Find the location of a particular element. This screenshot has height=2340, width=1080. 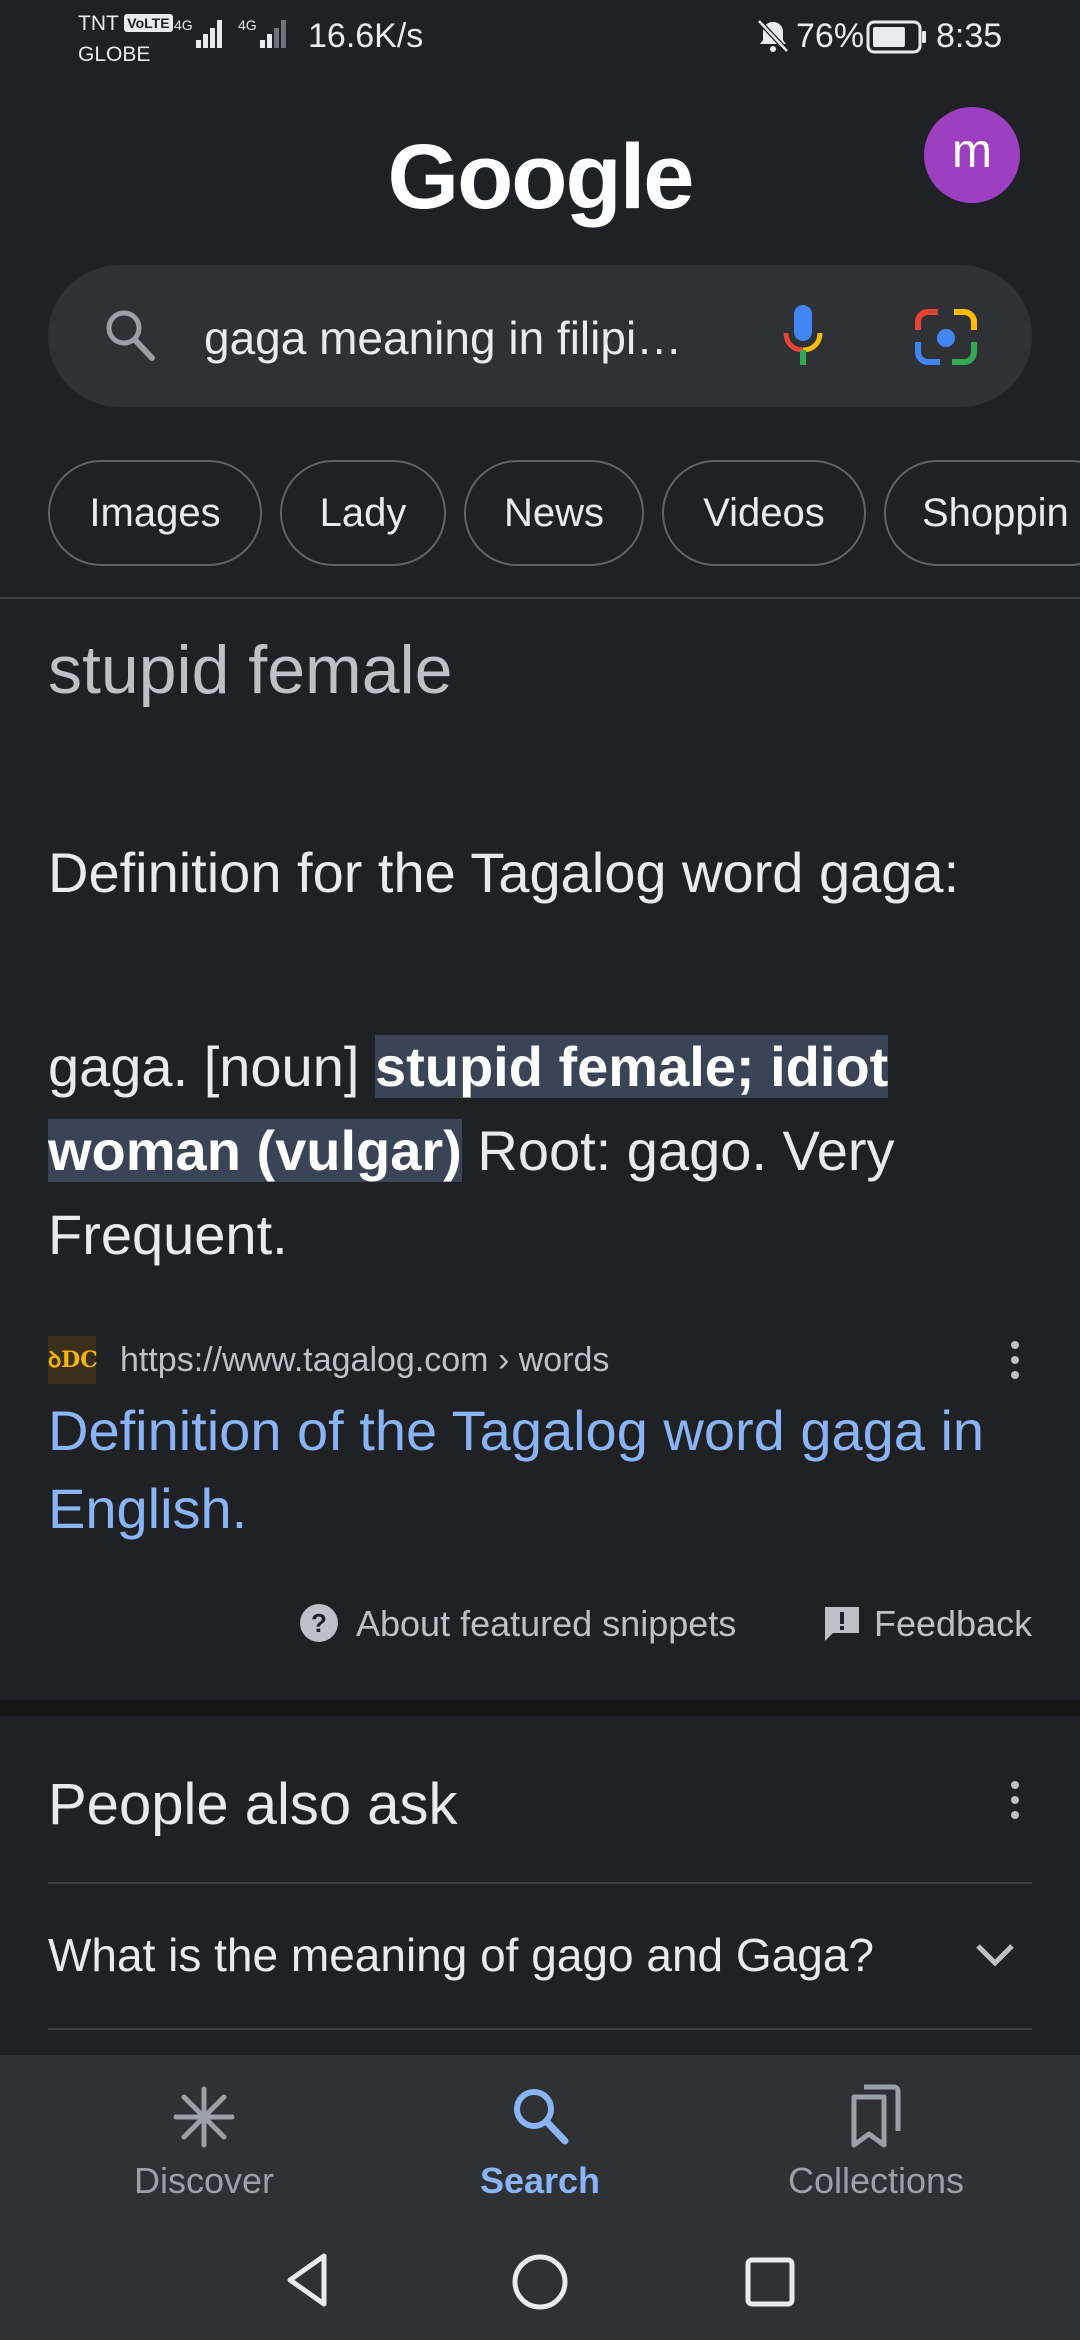

search-nav-icon is located at coordinates (540, 2116).